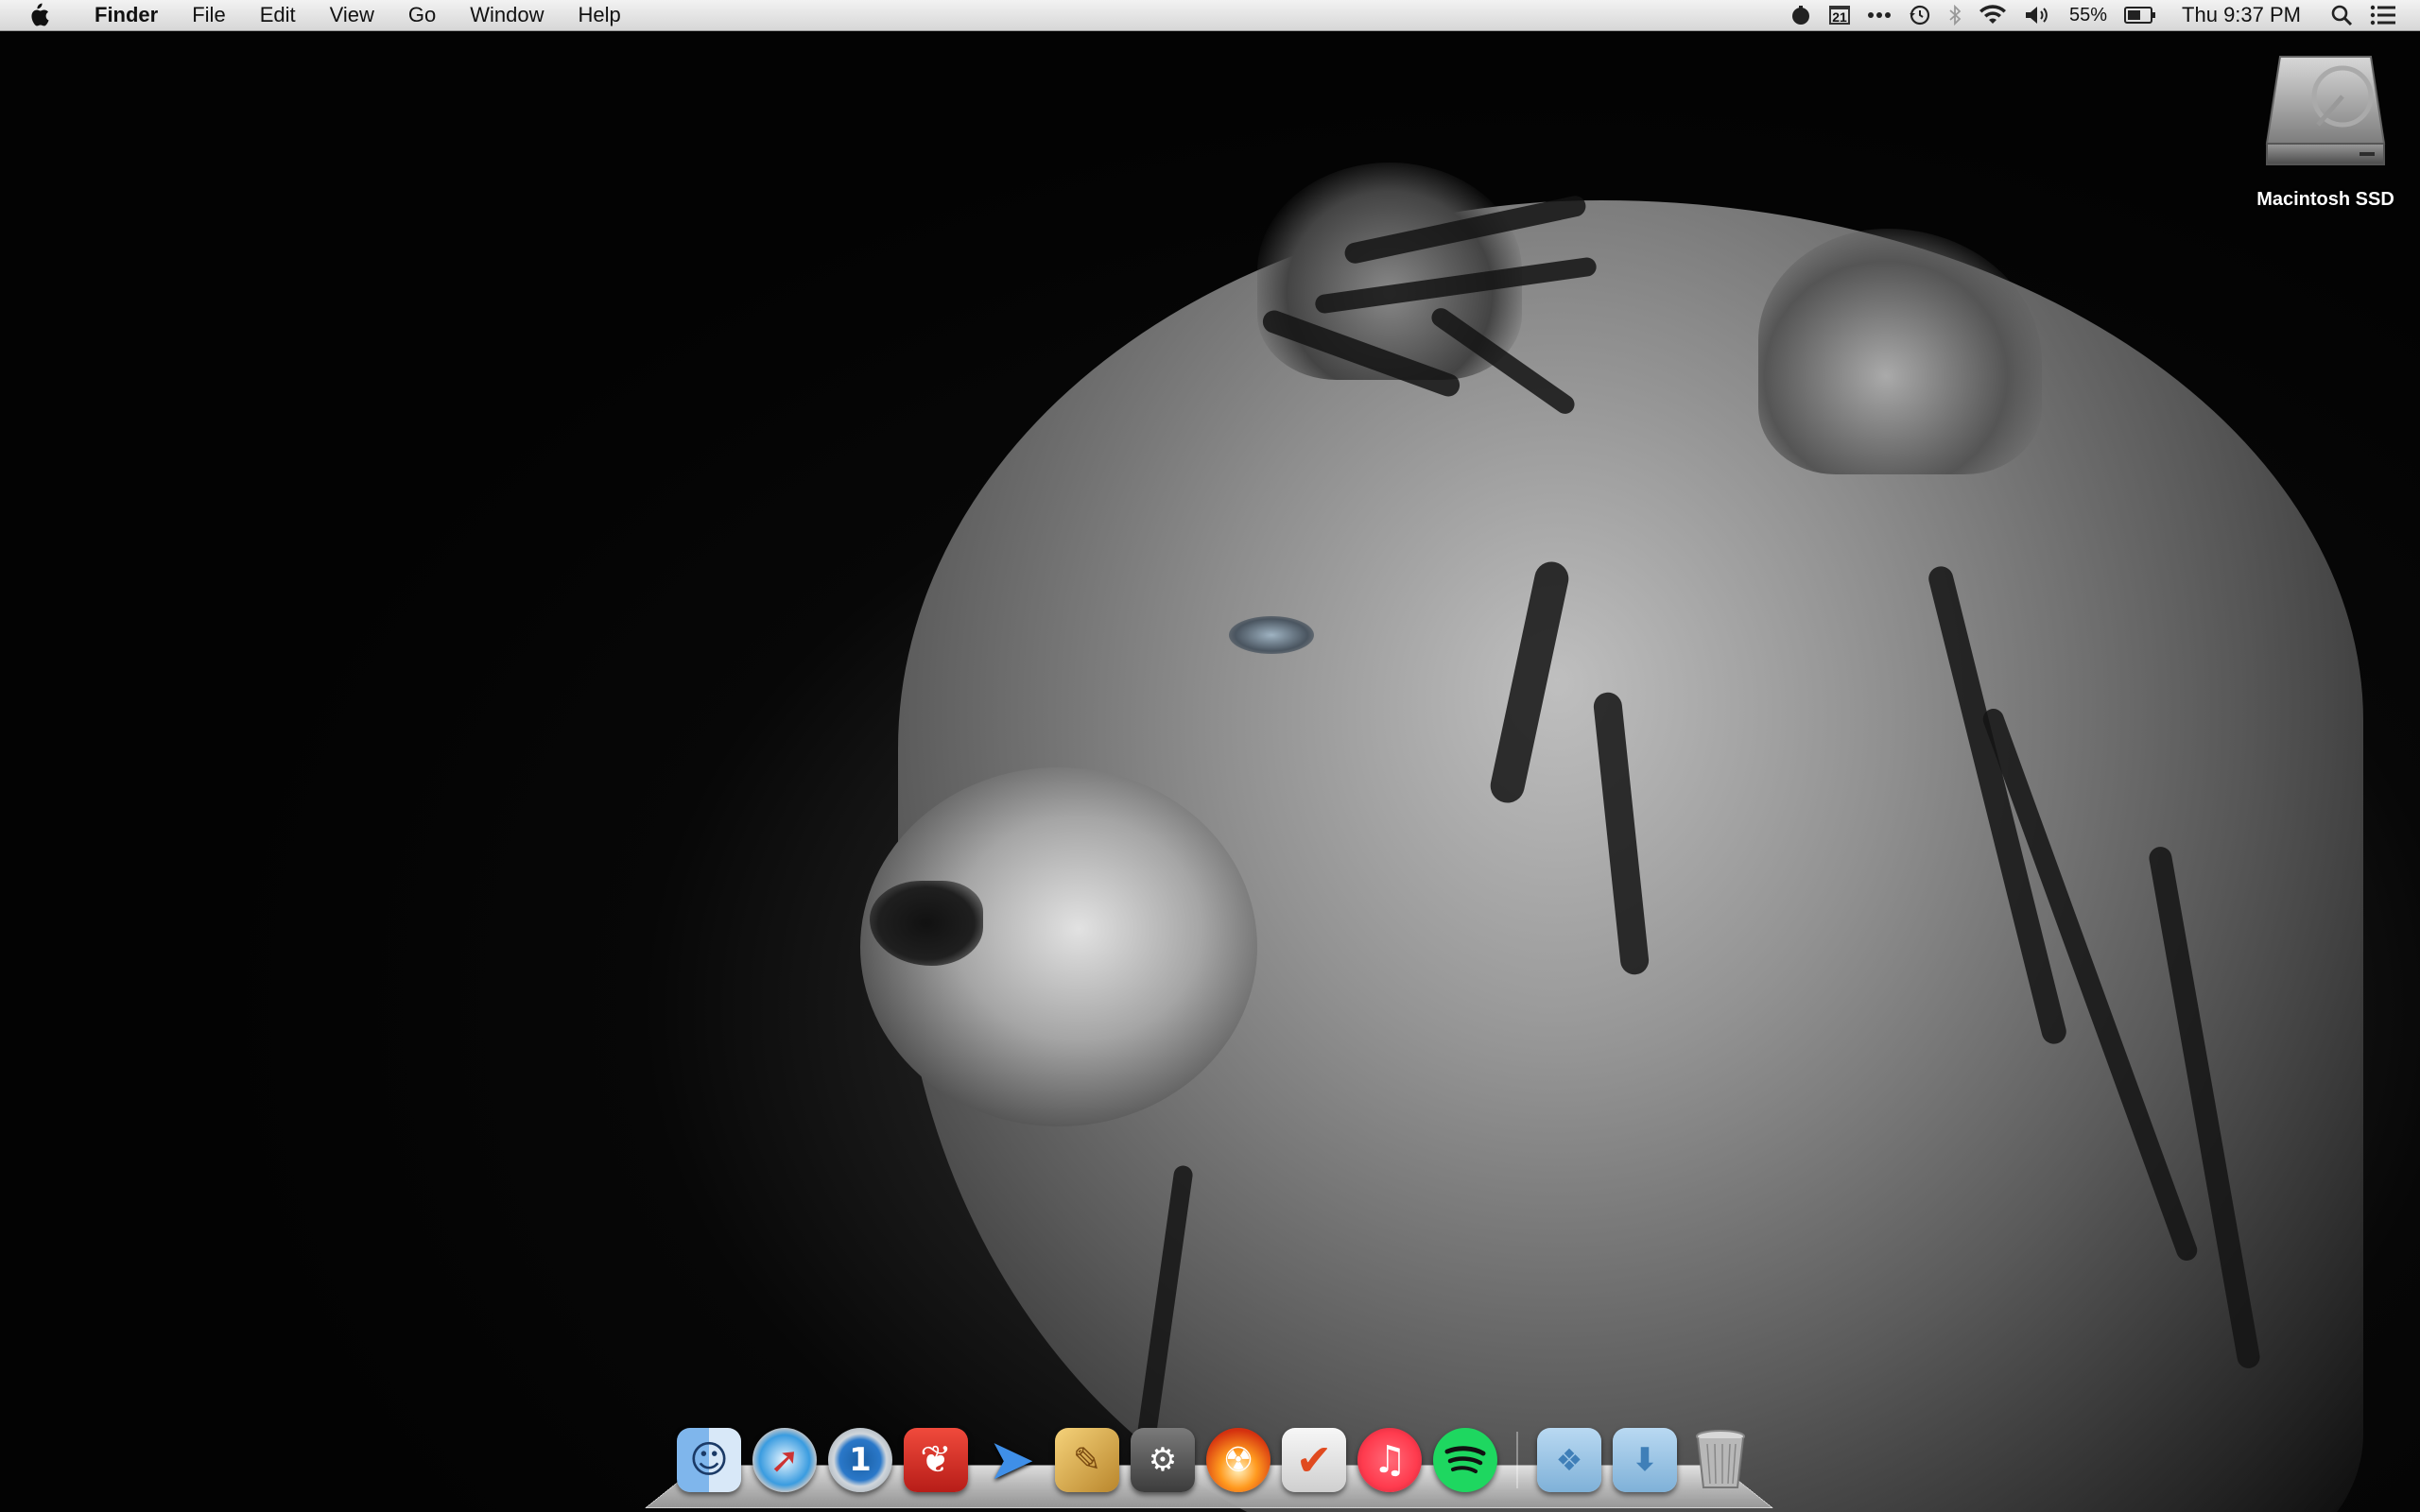  I want to click on battery-percent: 55%, so click(2088, 15).